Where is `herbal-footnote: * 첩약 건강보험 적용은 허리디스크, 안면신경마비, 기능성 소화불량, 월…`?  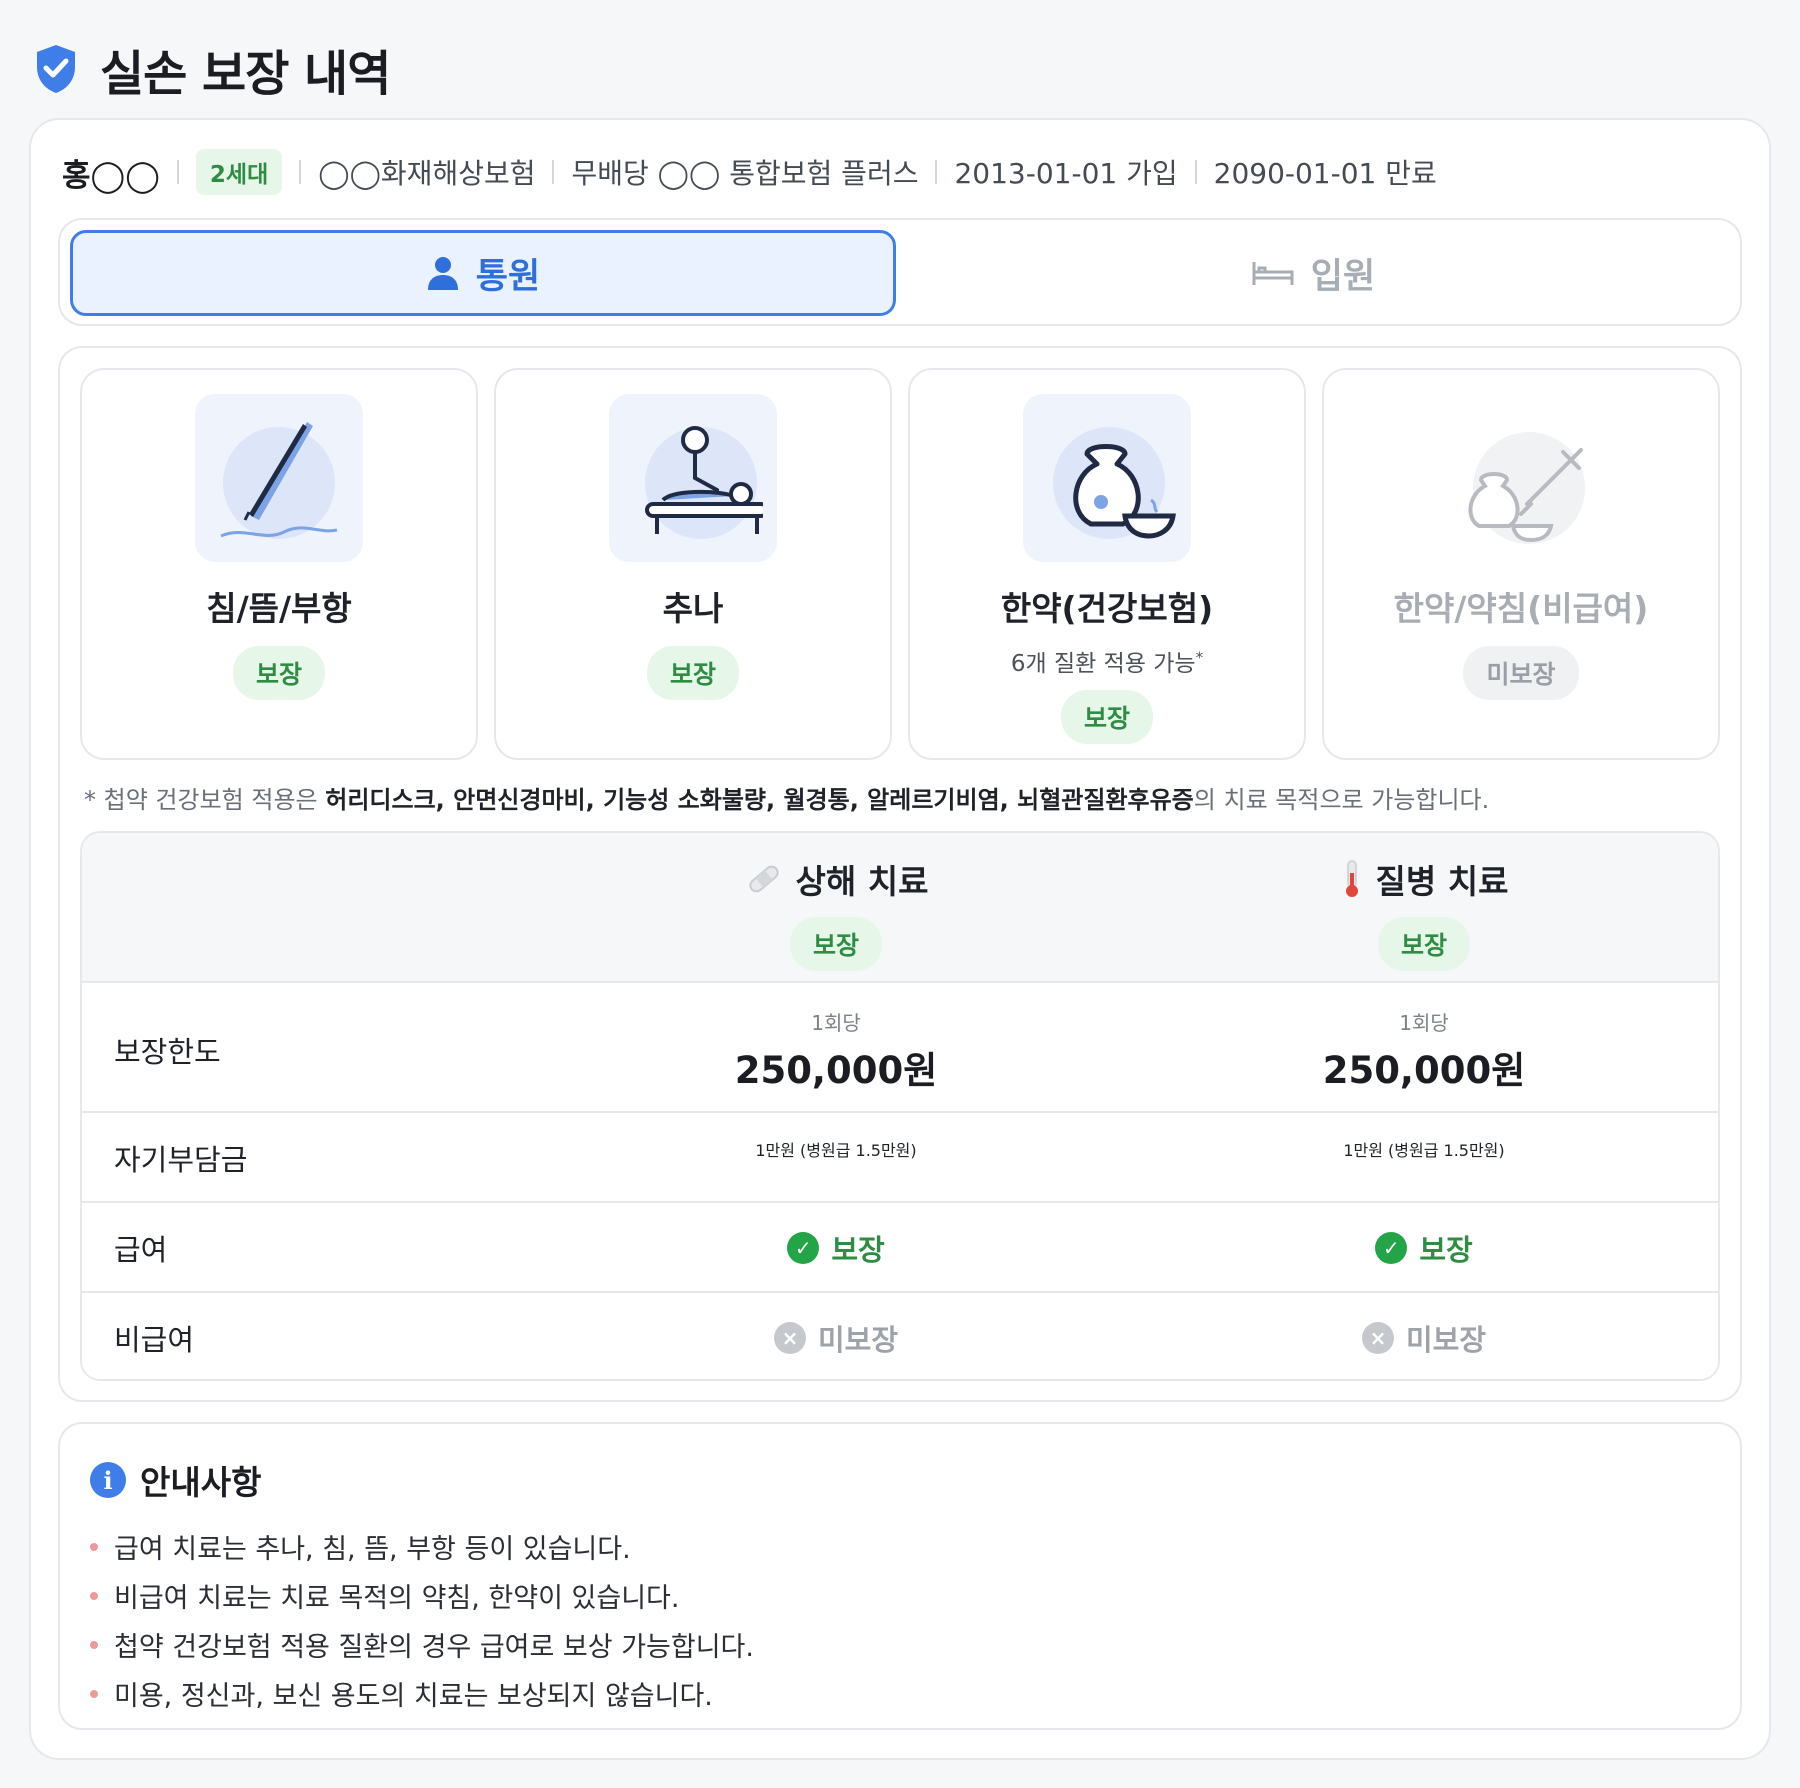 herbal-footnote: * 첩약 건강보험 적용은 허리디스크, 안면신경마비, 기능성 소화불량, 월… is located at coordinates (787, 800).